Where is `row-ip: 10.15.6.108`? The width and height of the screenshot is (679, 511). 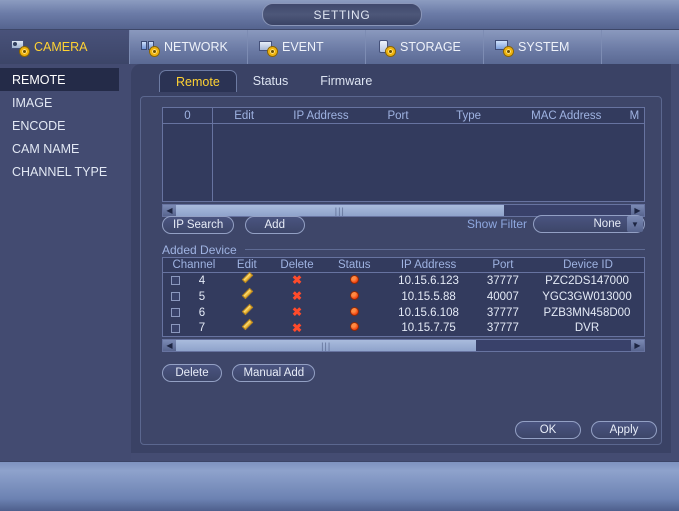
row-ip: 10.15.6.108 is located at coordinates (428, 312).